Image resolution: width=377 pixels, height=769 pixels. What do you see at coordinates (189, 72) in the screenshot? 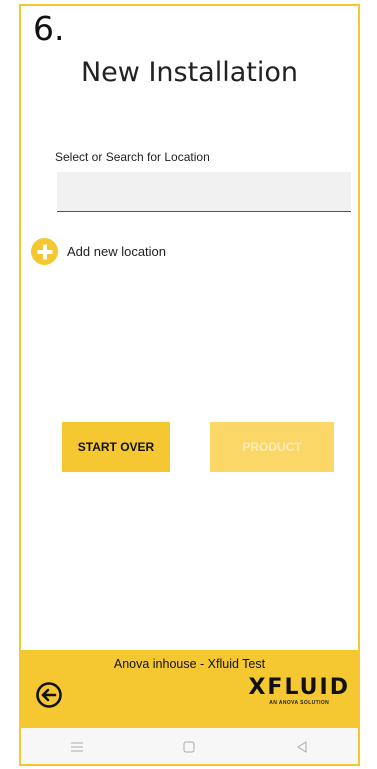
I see `page-title: New Installation` at bounding box center [189, 72].